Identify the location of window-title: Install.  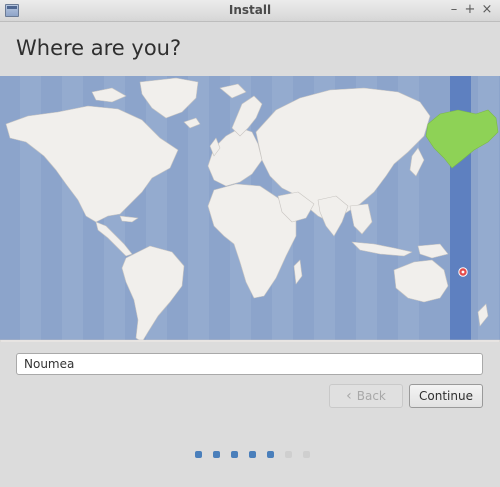
(250, 10).